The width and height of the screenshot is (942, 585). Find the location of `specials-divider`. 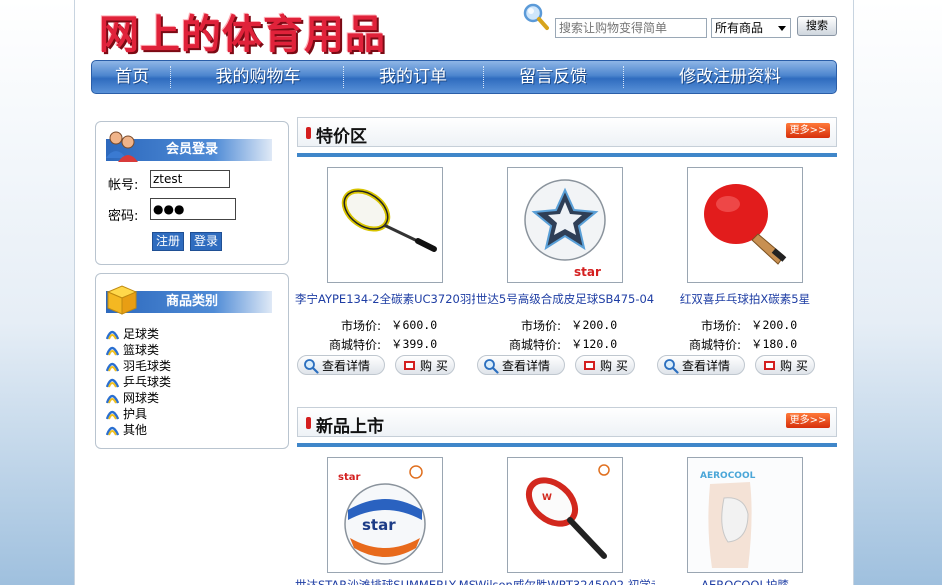

specials-divider is located at coordinates (567, 155).